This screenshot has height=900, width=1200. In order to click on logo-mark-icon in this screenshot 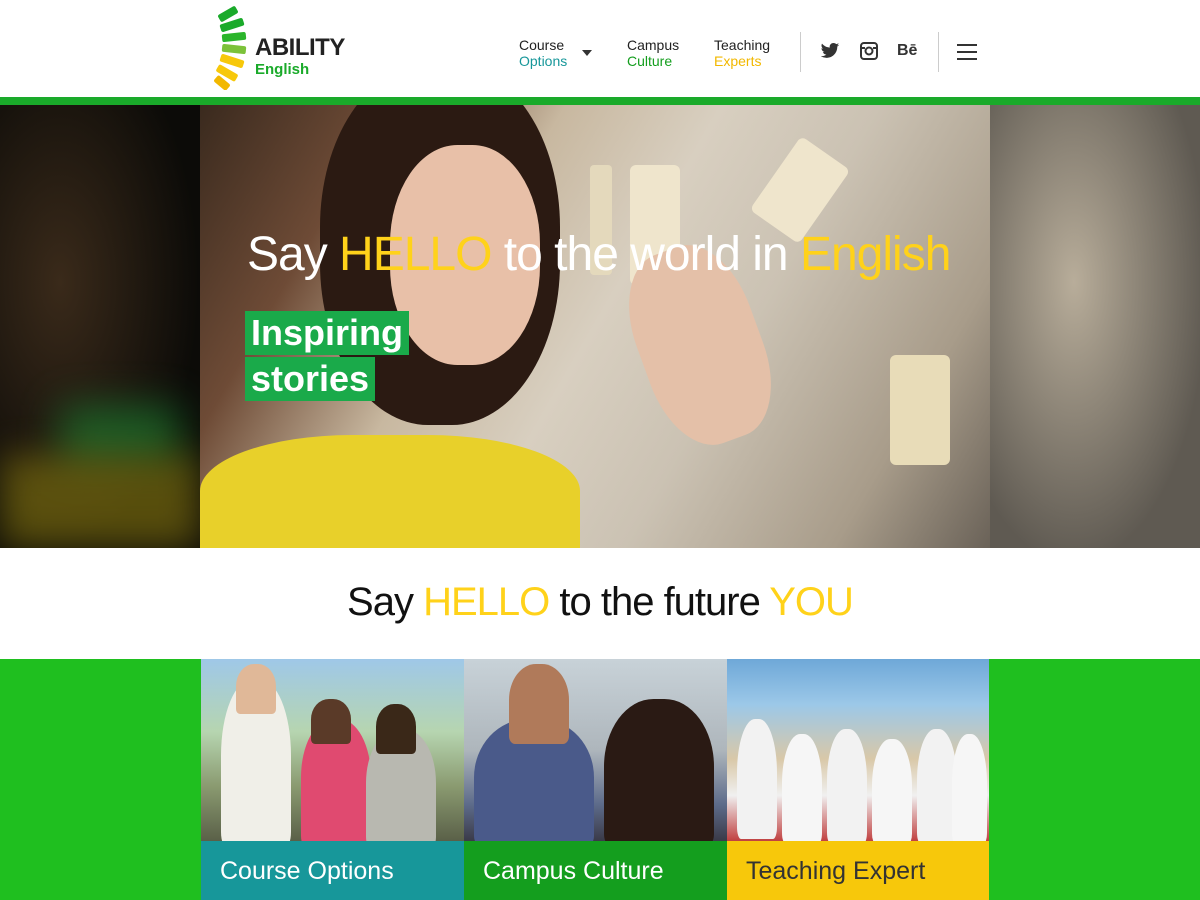, I will do `click(230, 48)`.